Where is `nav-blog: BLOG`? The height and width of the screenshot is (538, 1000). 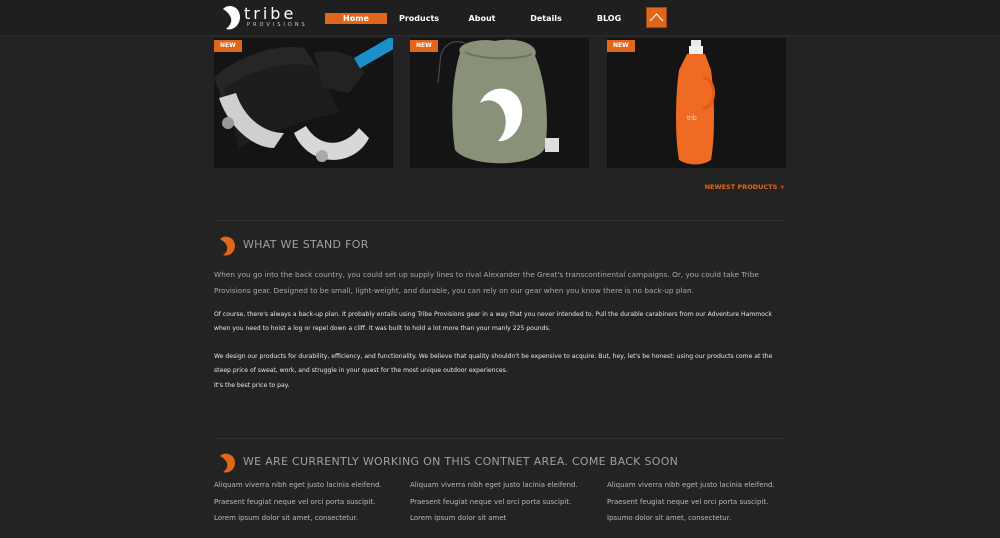
nav-blog: BLOG is located at coordinates (609, 18).